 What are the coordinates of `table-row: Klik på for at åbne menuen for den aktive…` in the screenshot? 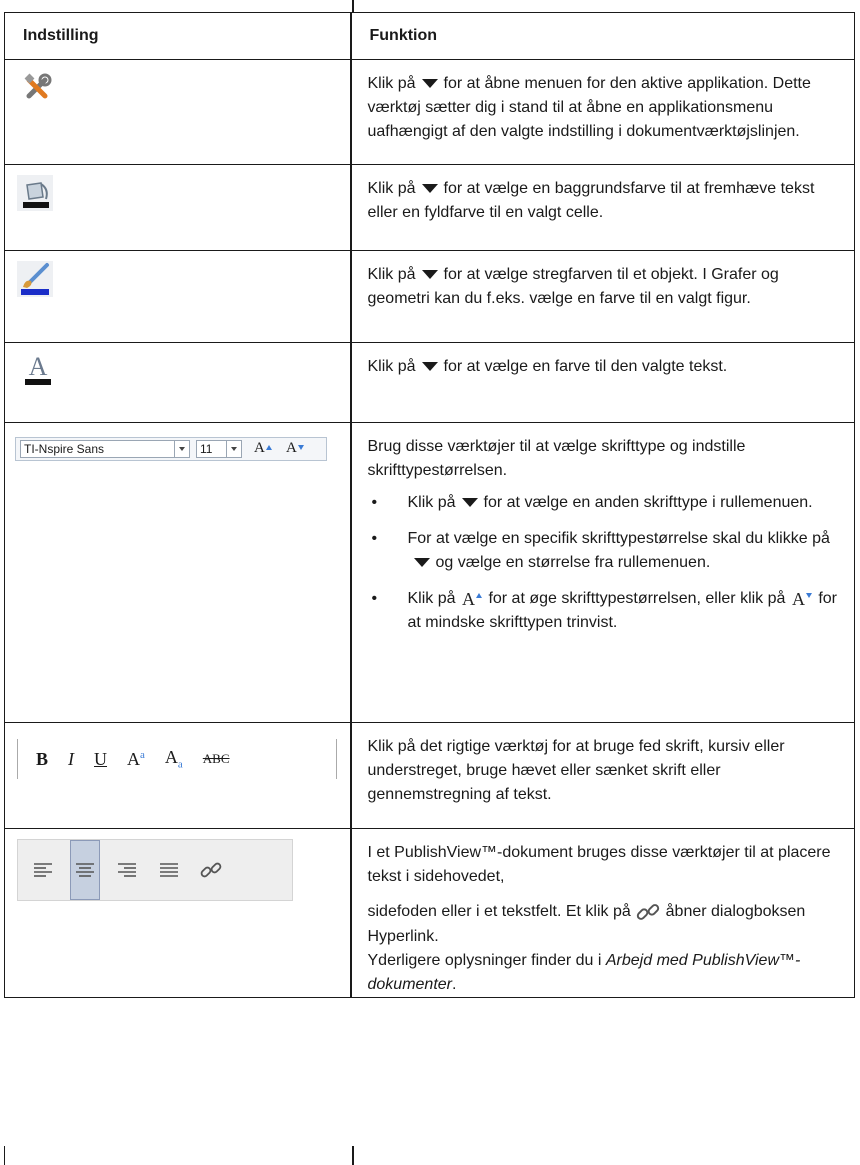 It's located at (429, 112).